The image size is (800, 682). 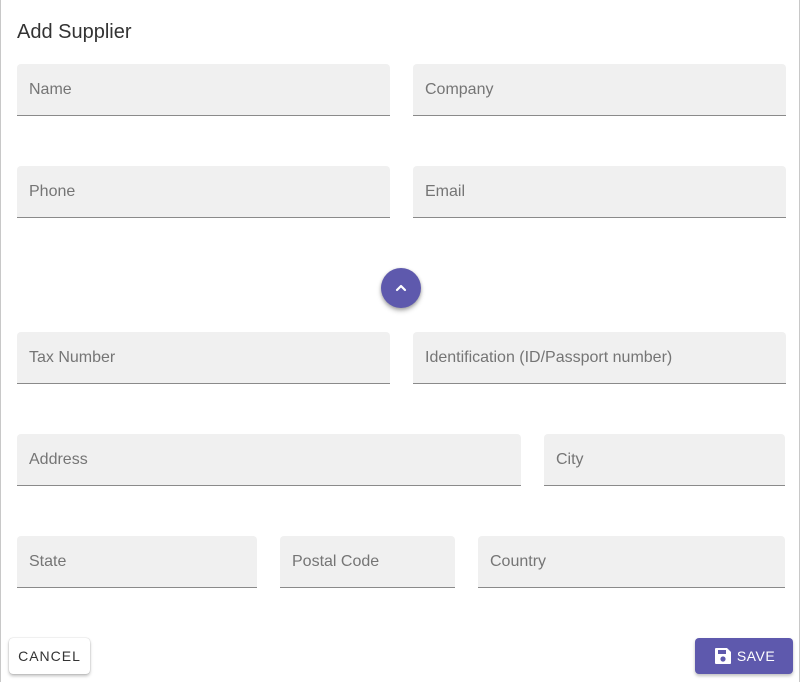 I want to click on phone-input, so click(x=203, y=191).